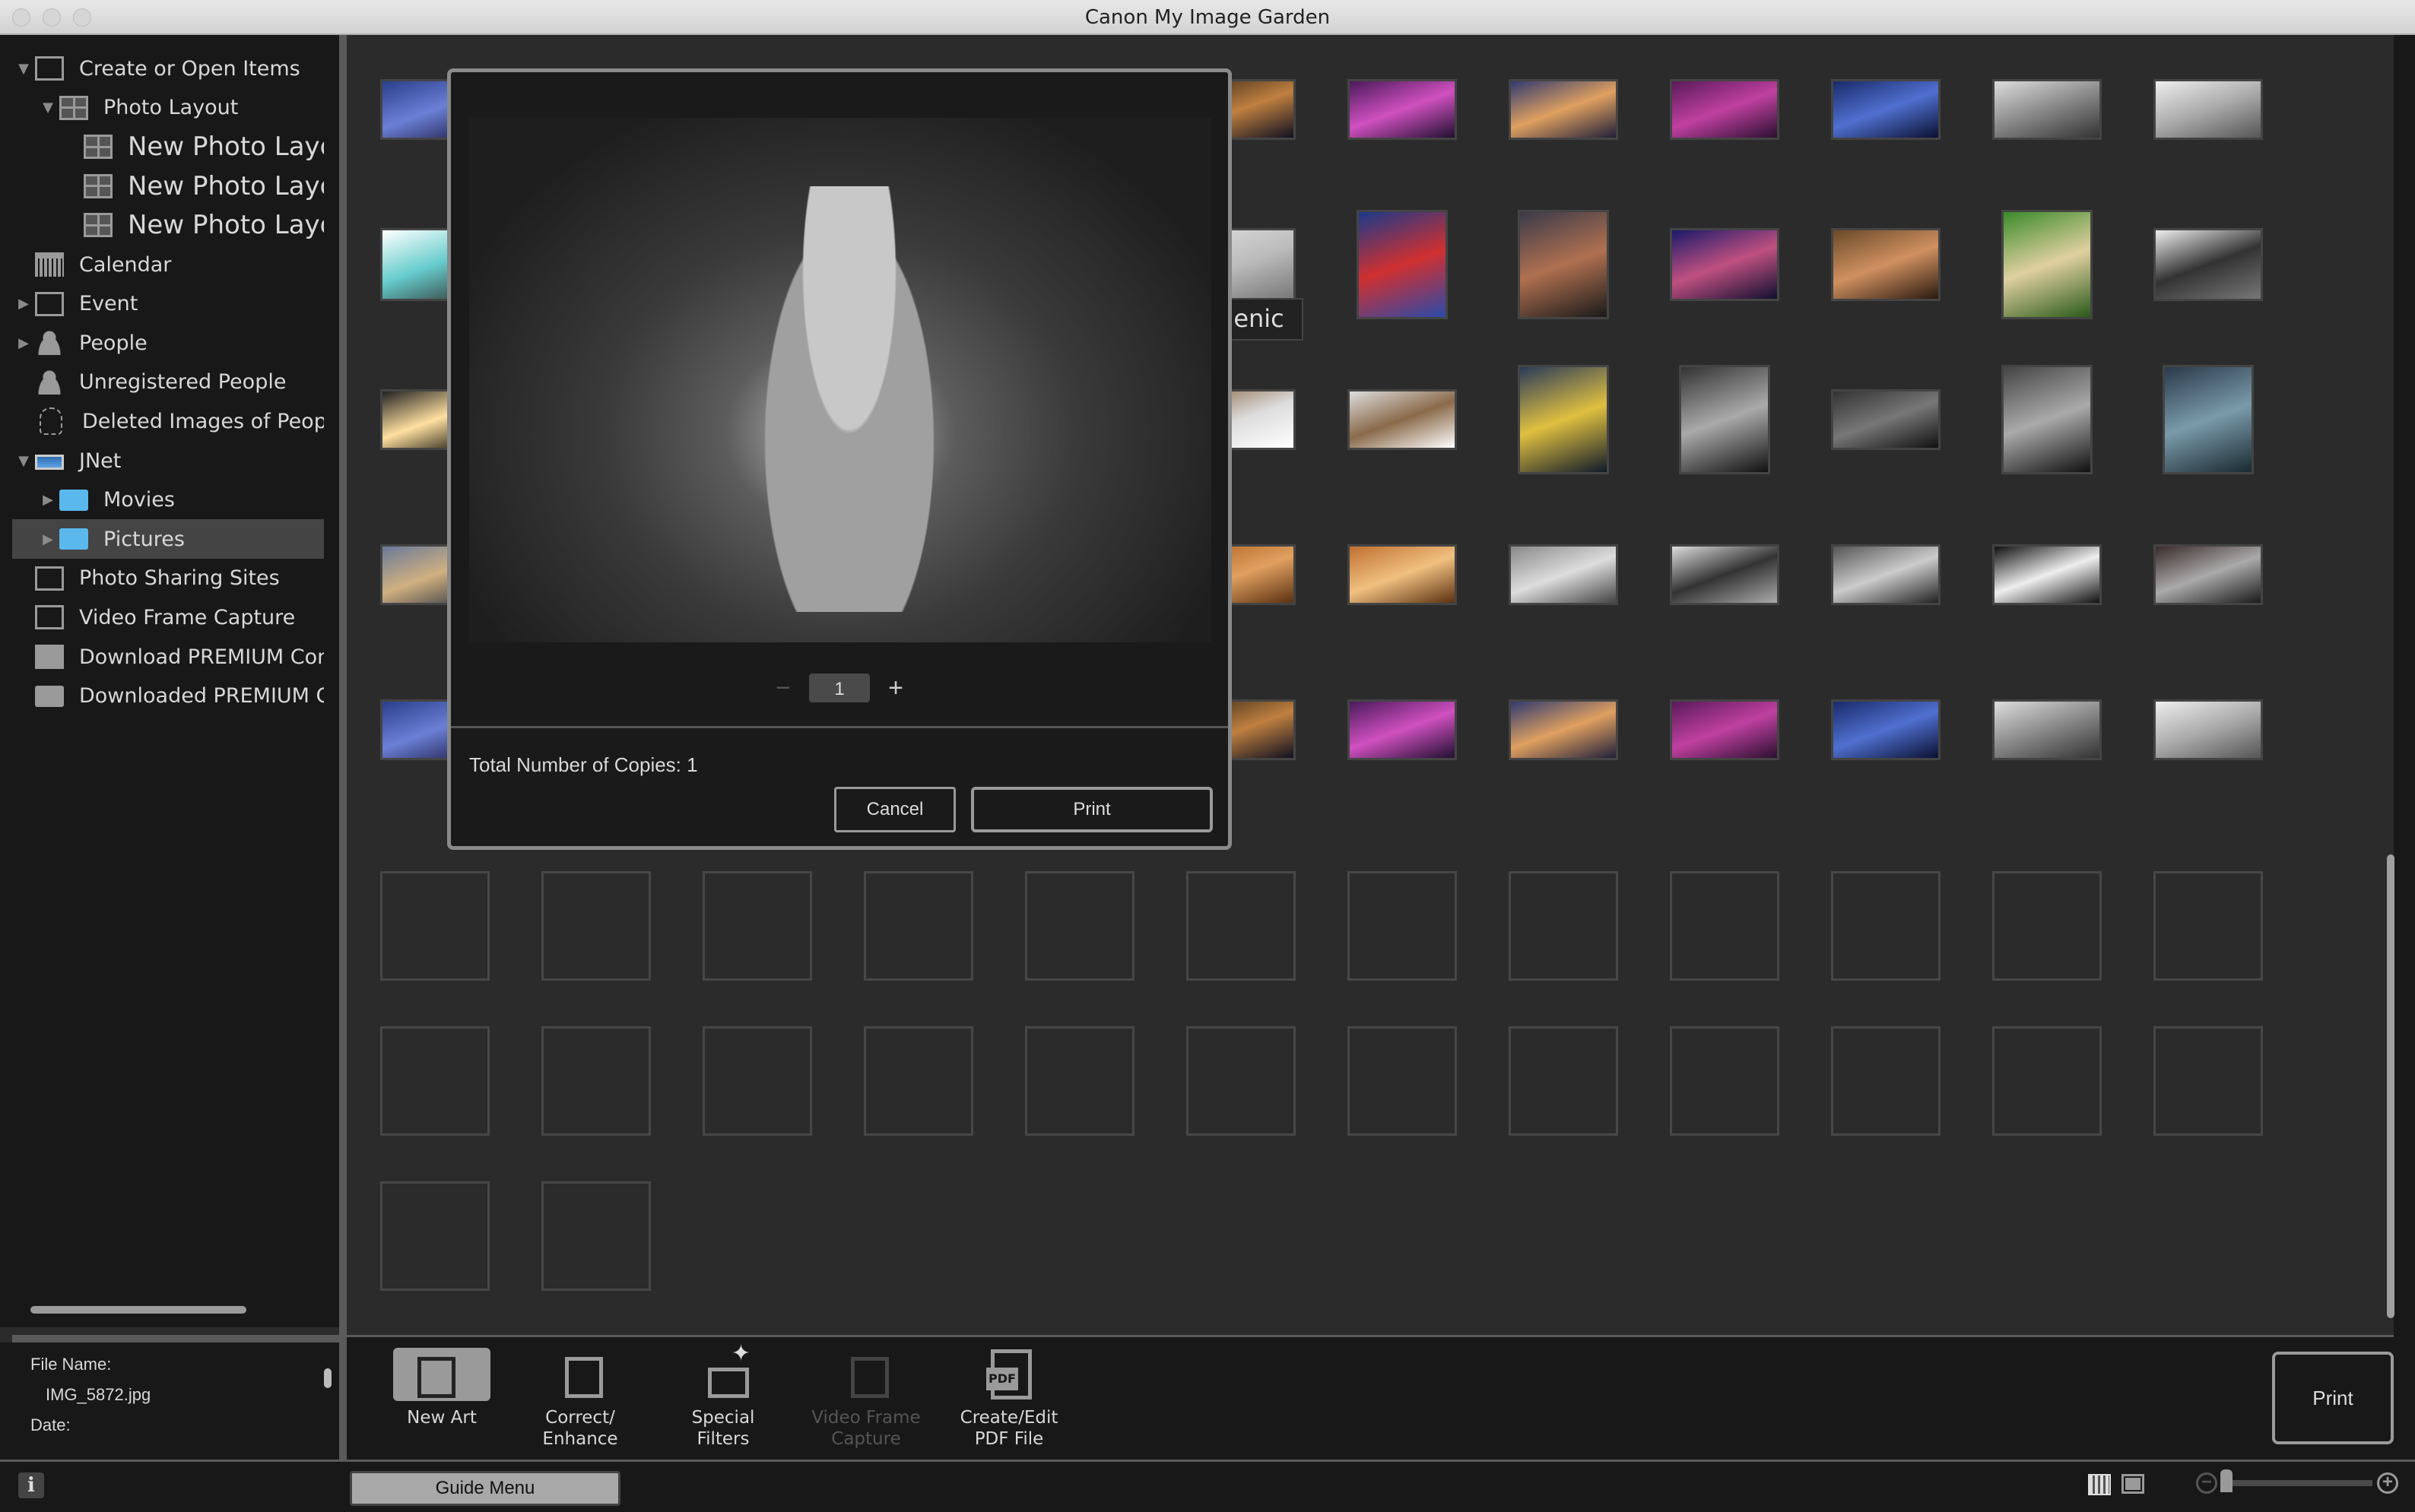 The width and height of the screenshot is (2415, 1512). Describe the element at coordinates (328, 1378) in the screenshot. I see `info-panel-scrollbar` at that location.